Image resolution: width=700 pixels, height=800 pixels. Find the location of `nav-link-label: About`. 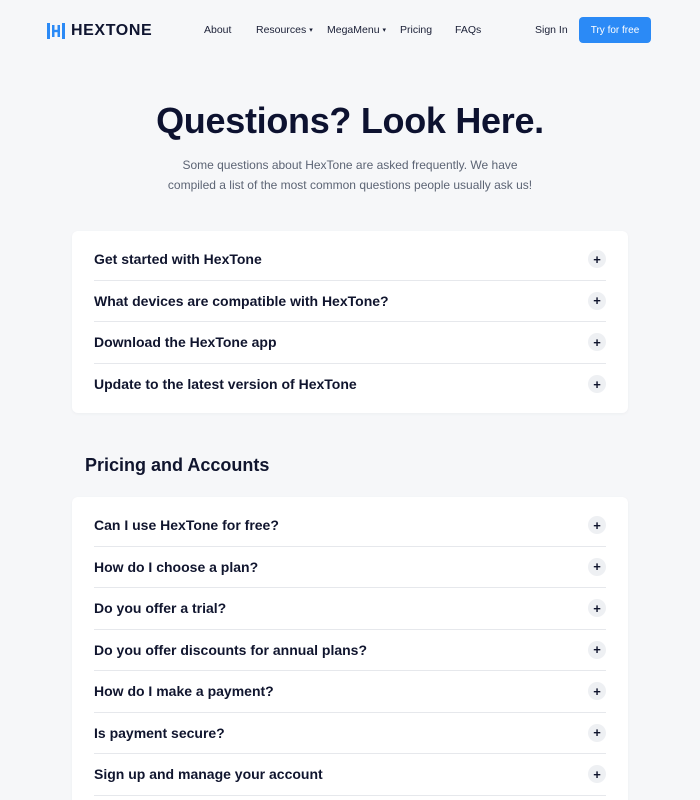

nav-link-label: About is located at coordinates (218, 30).